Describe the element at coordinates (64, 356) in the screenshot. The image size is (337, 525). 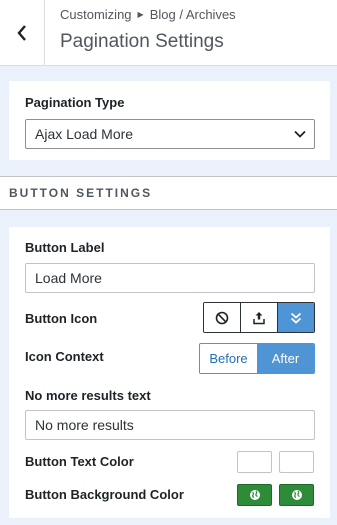
I see `icon-context-label: Icon Context` at that location.